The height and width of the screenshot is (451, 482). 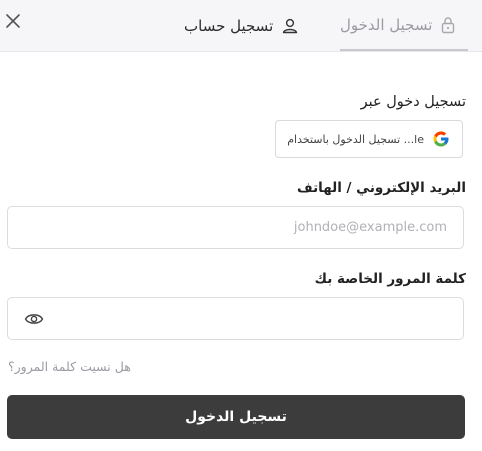 I want to click on email-input, so click(x=235, y=227).